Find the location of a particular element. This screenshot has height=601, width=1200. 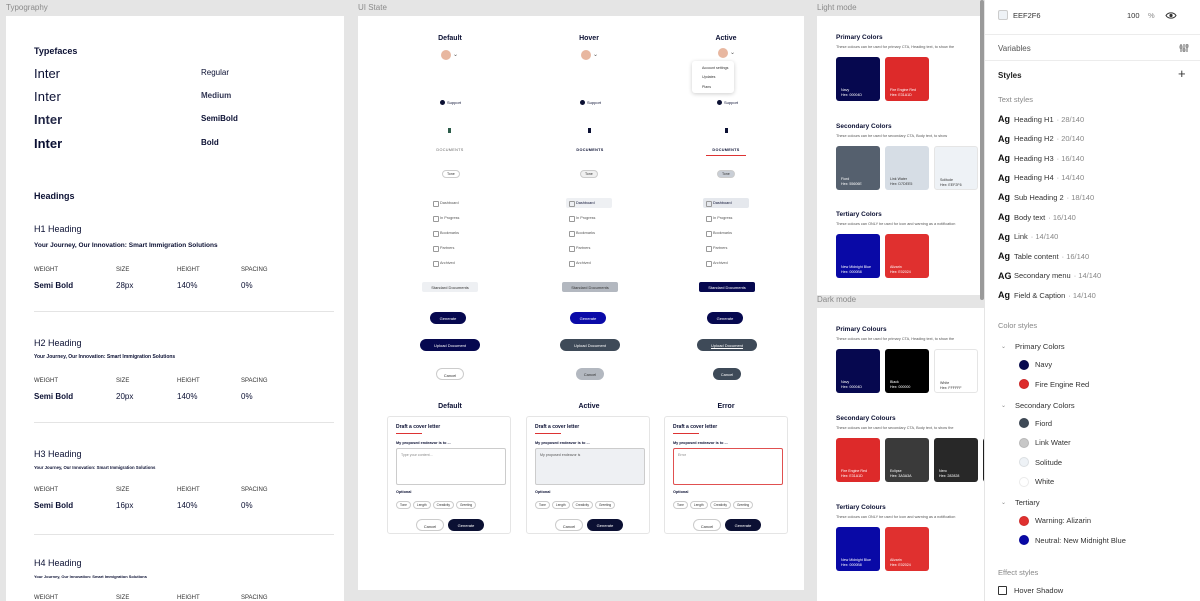

account-dropdown-menu: Account settings Updates Plans is located at coordinates (713, 77).